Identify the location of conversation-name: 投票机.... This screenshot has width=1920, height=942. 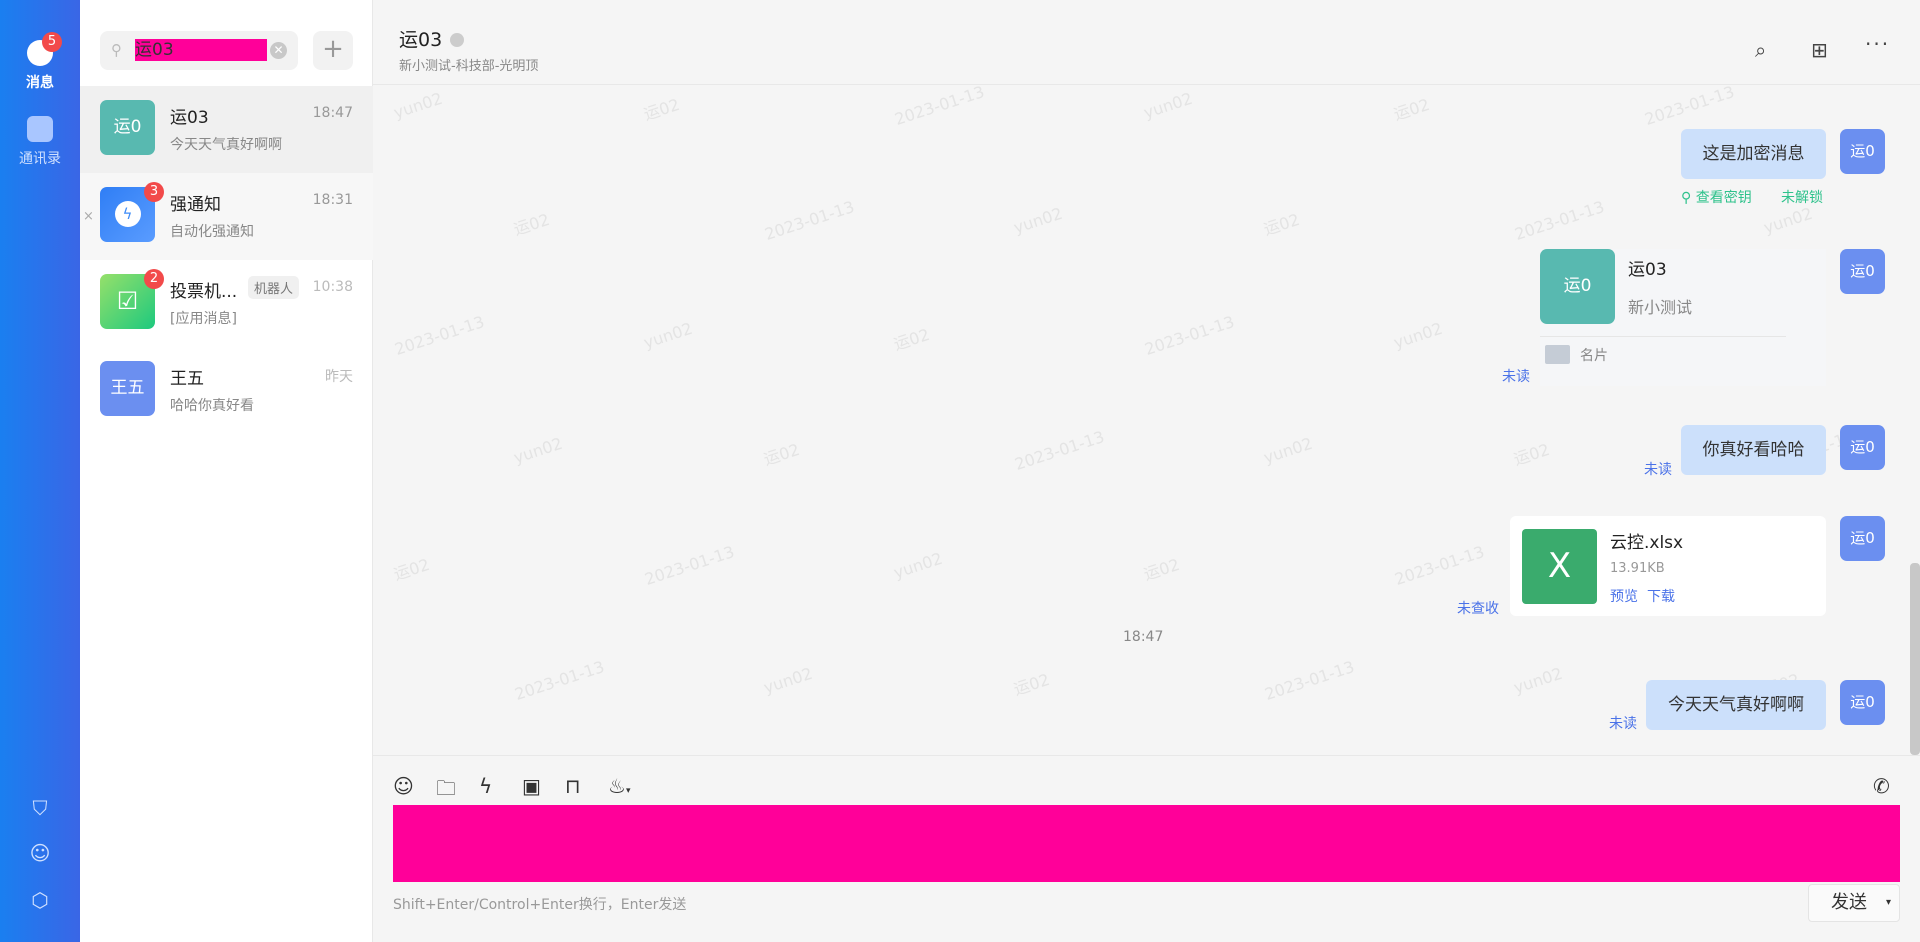
(204, 292).